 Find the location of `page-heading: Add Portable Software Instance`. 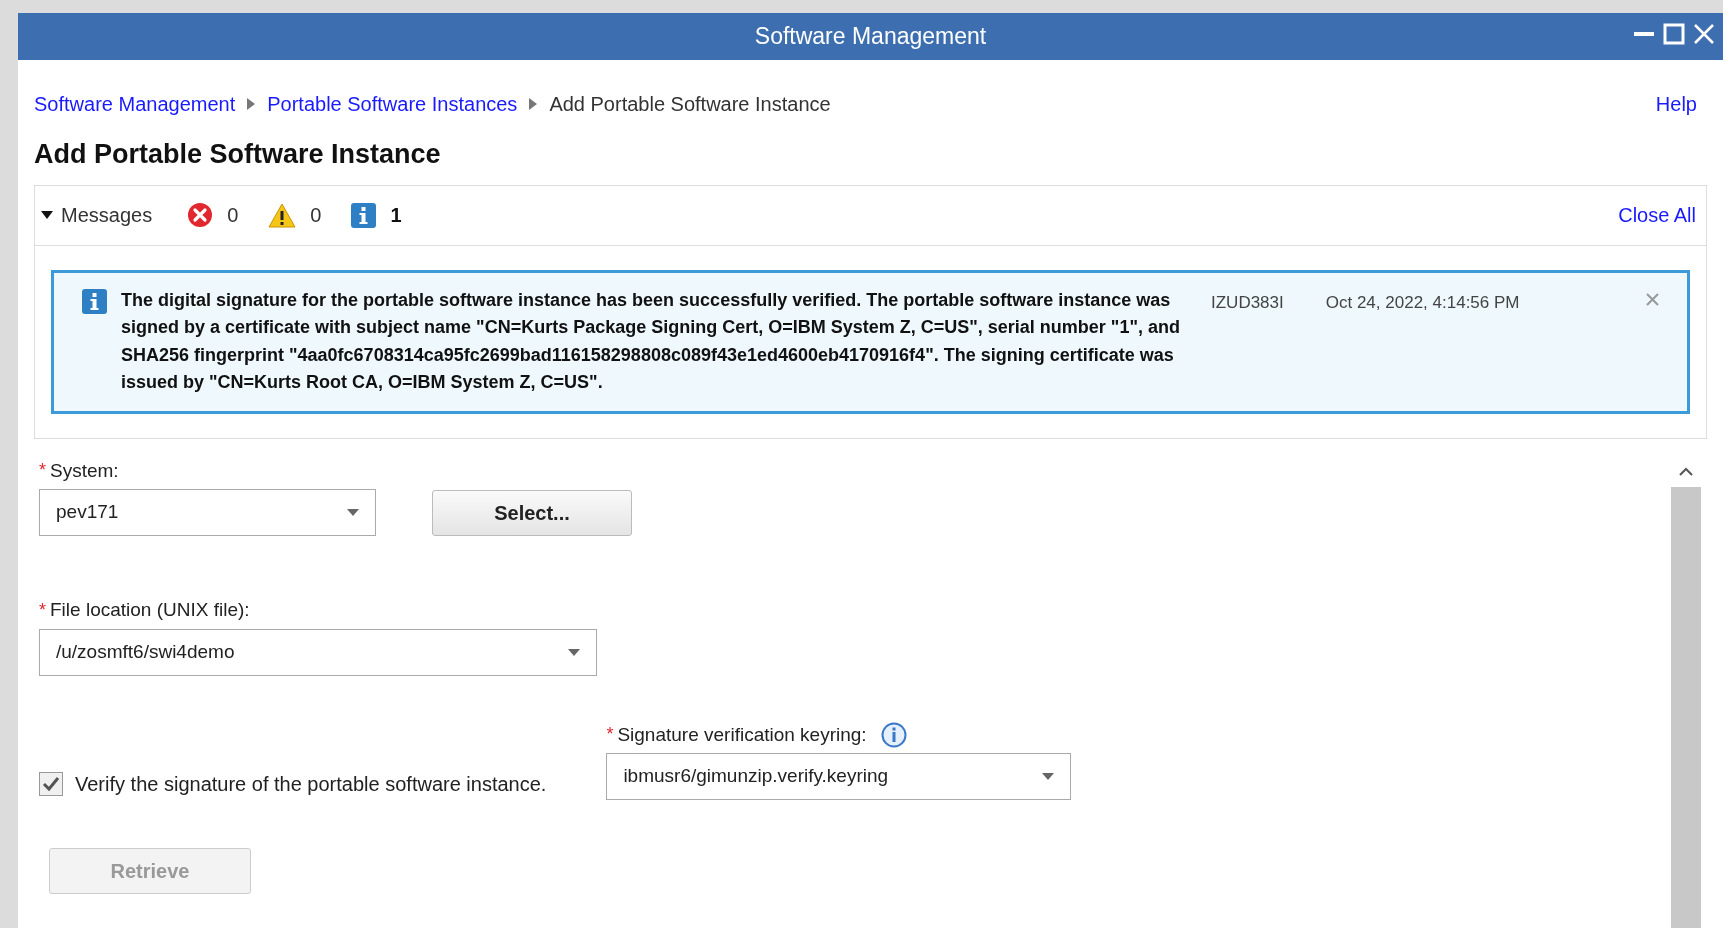

page-heading: Add Portable Software Instance is located at coordinates (238, 154).